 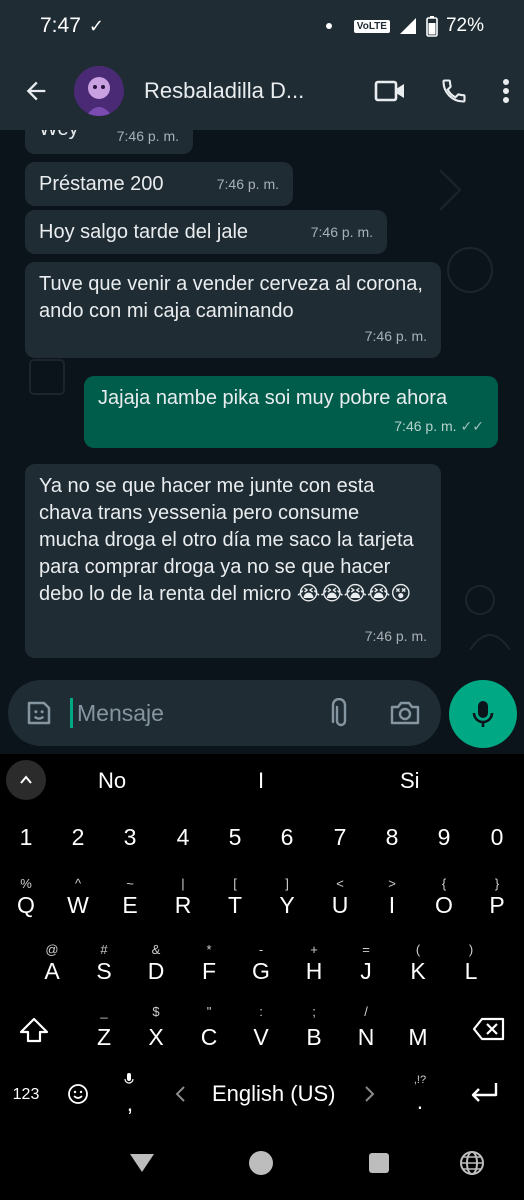 What do you see at coordinates (60, 25) in the screenshot?
I see `status-time: 7:47` at bounding box center [60, 25].